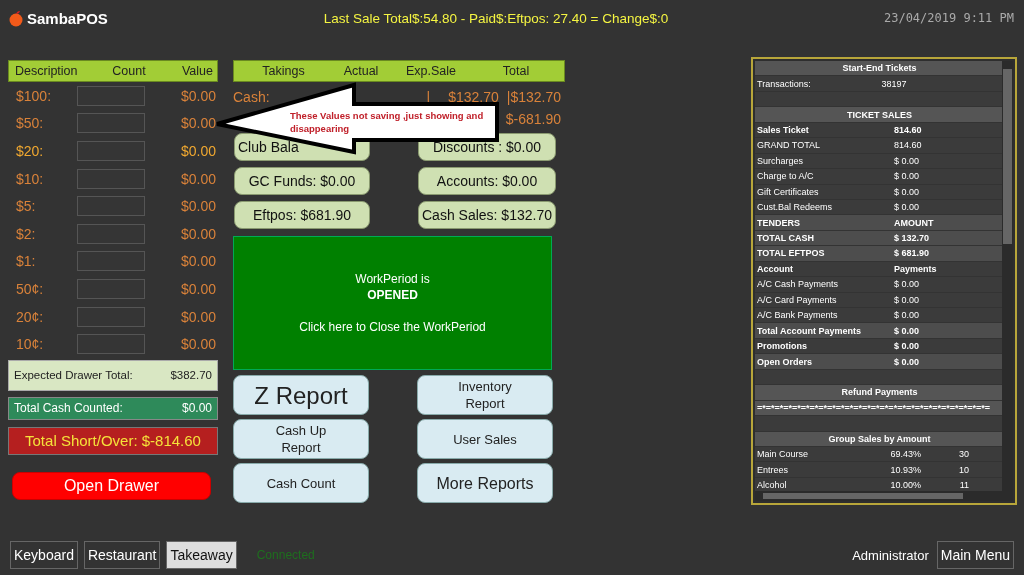 The width and height of the screenshot is (1024, 575). Describe the element at coordinates (487, 181) in the screenshot. I see `summary-button: Accounts: $0.00` at that location.